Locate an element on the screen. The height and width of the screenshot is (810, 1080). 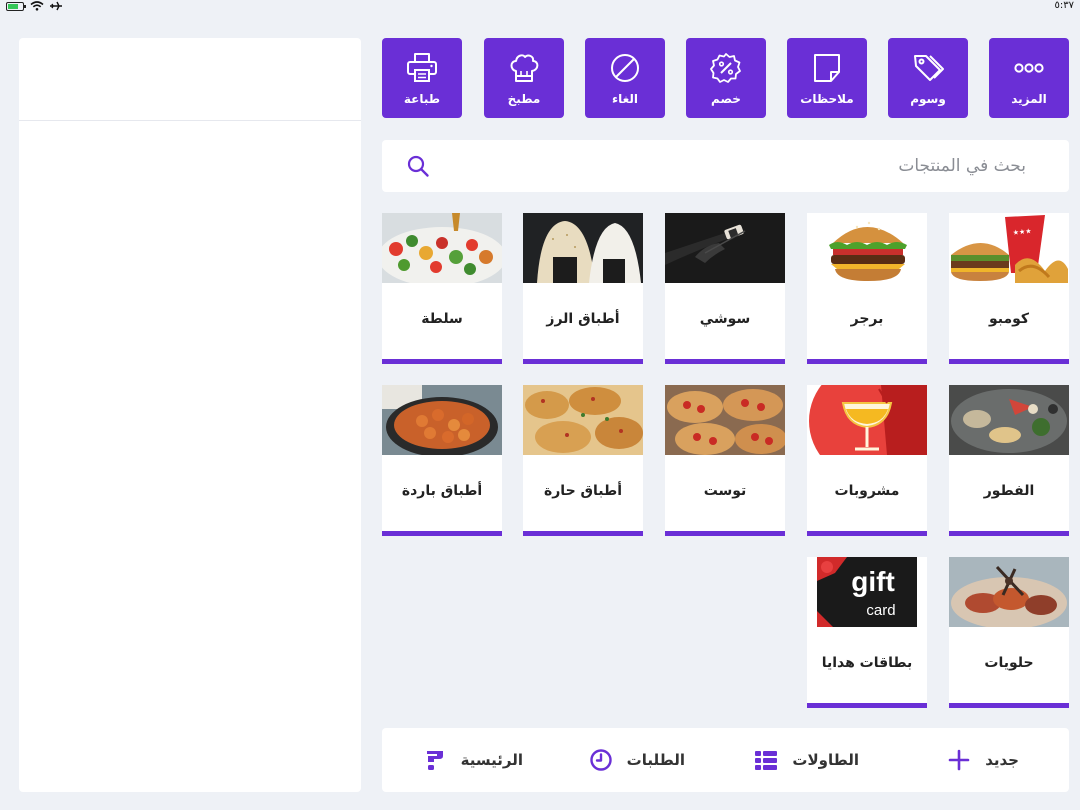
product-name: أطباق الرز is located at coordinates (583, 319).